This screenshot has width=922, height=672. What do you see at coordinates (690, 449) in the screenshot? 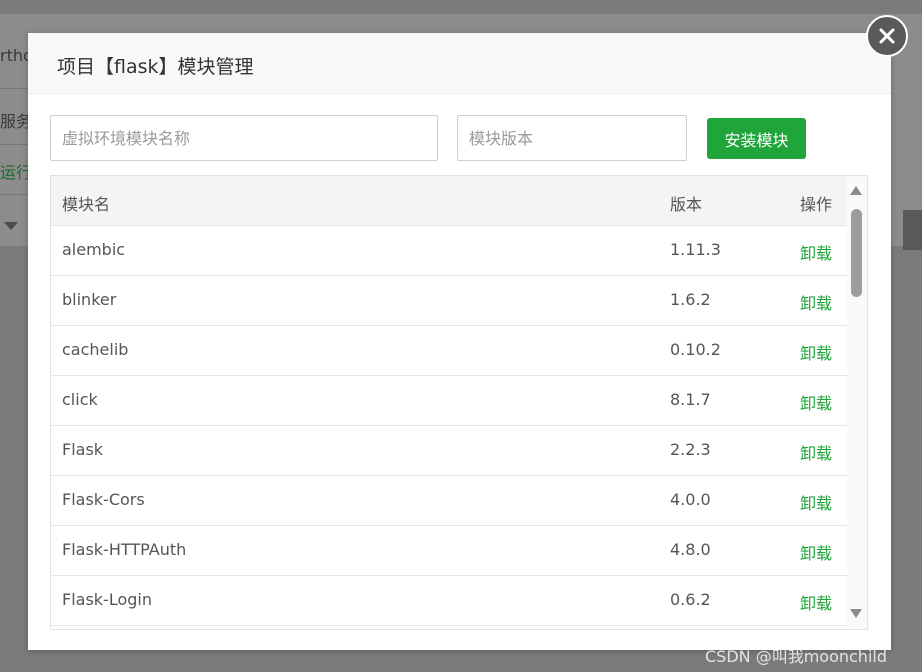
I see `module-version: 2.2.3` at bounding box center [690, 449].